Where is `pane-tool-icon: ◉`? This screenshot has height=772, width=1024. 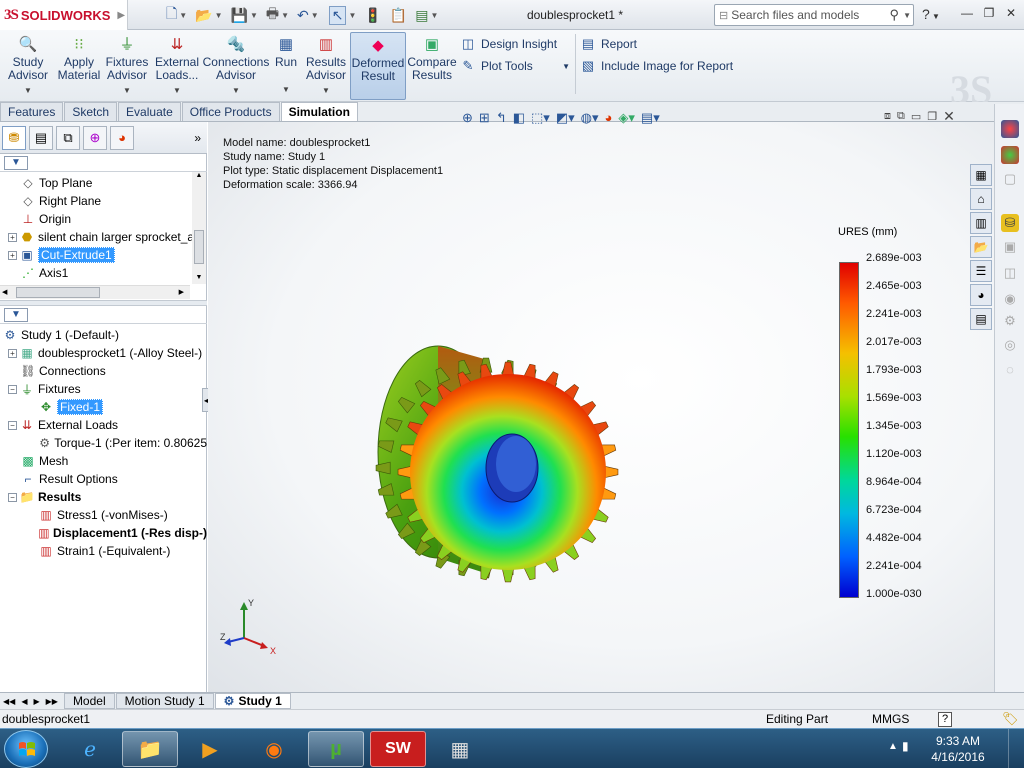
pane-tool-icon: ◉ is located at coordinates (1010, 299).